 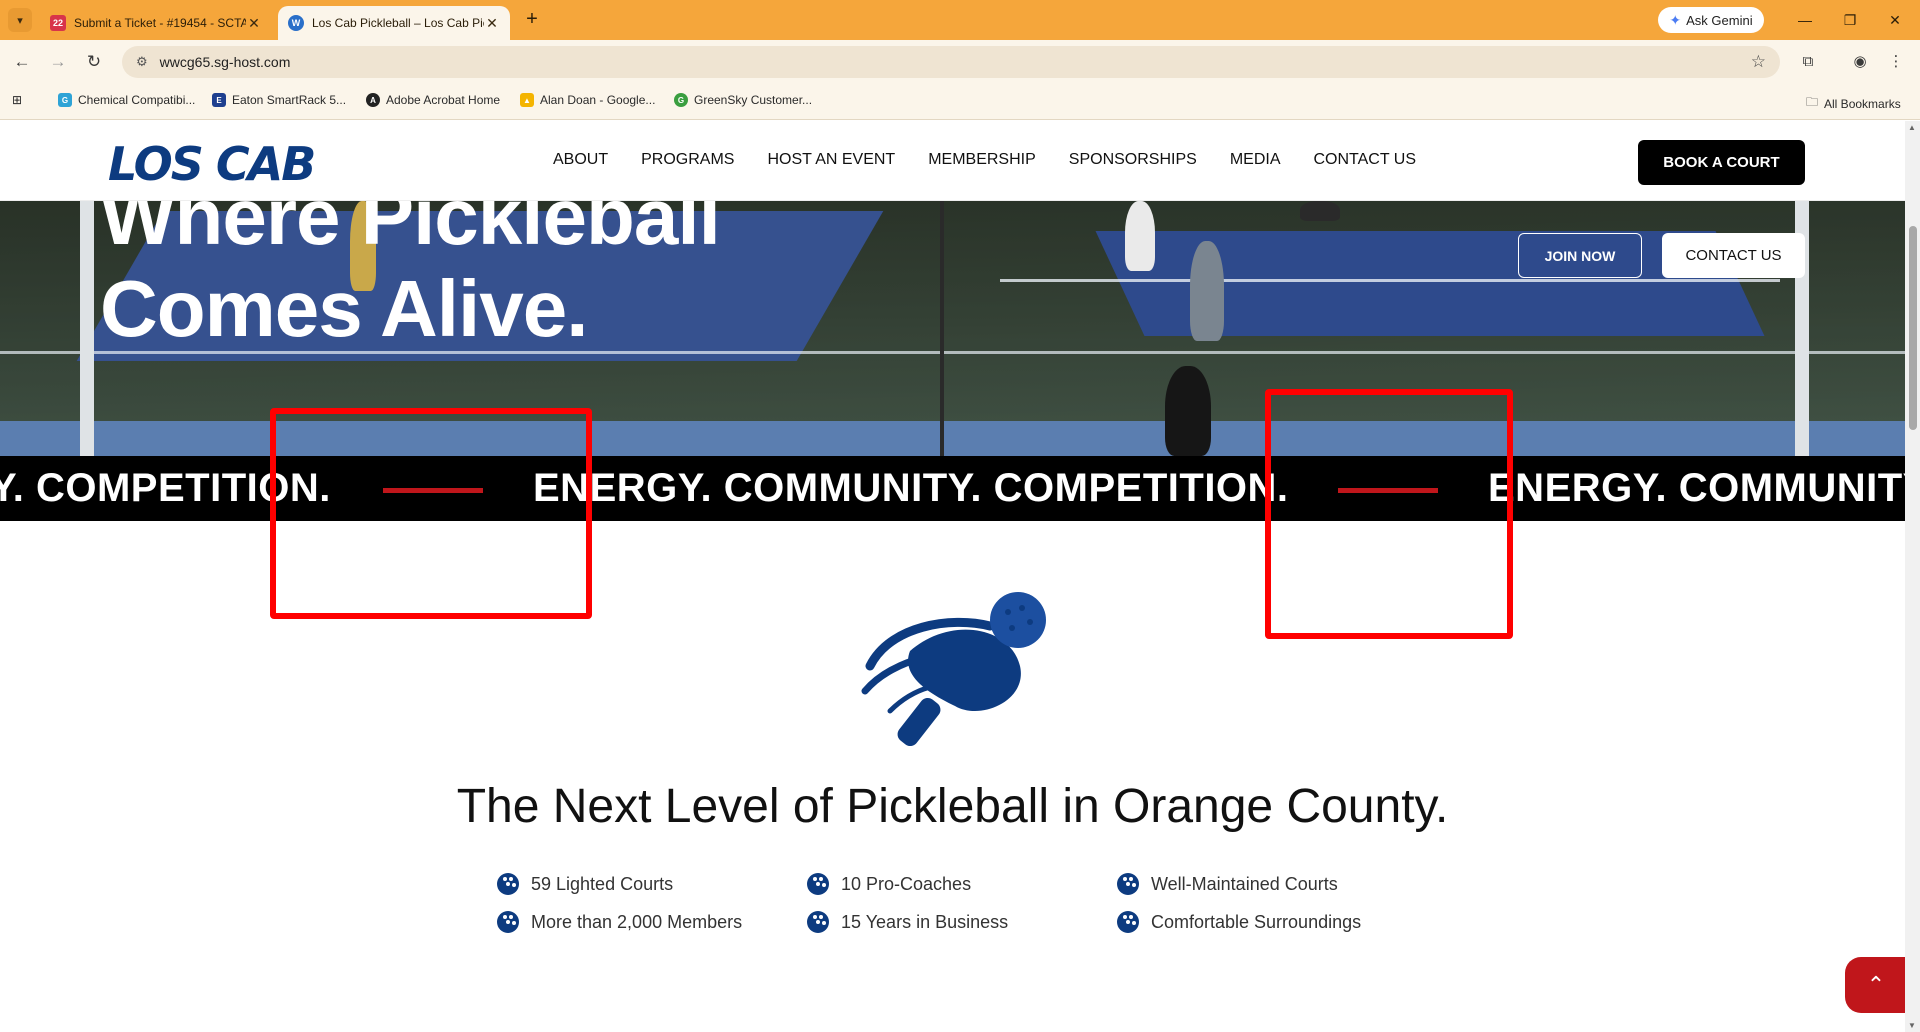 I want to click on feature-item: 15 Years in Business, so click(x=962, y=922).